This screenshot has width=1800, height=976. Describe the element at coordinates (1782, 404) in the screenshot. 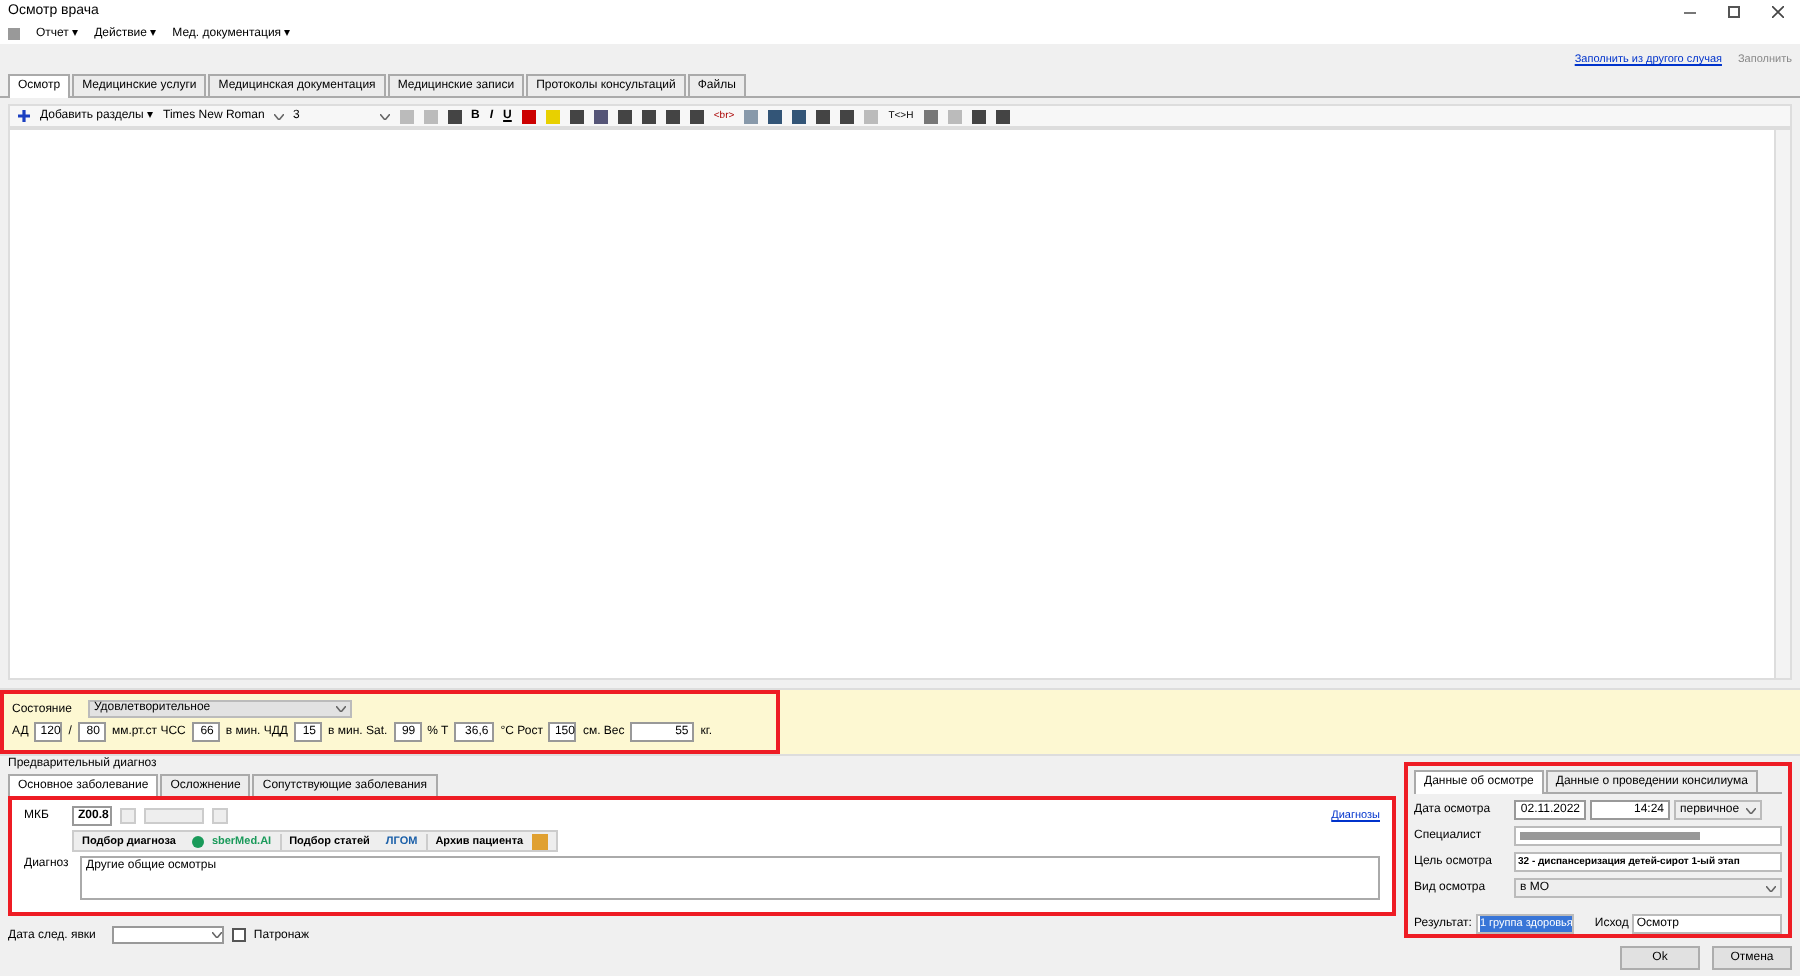

I see `scrollbar` at that location.